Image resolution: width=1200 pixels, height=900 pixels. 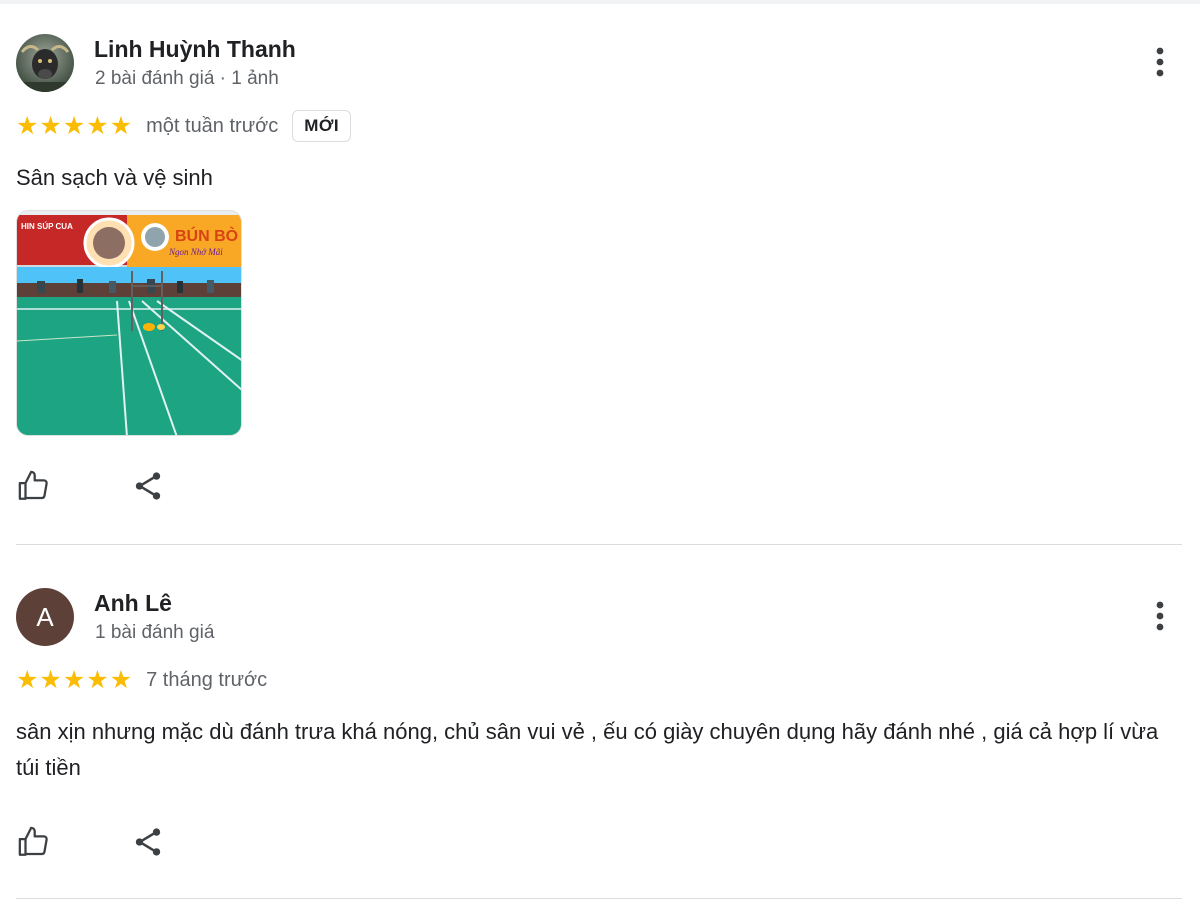 I want to click on rating-row: ★ ★ ★ ★ ★ 7 tháng trước, so click(x=141, y=680).